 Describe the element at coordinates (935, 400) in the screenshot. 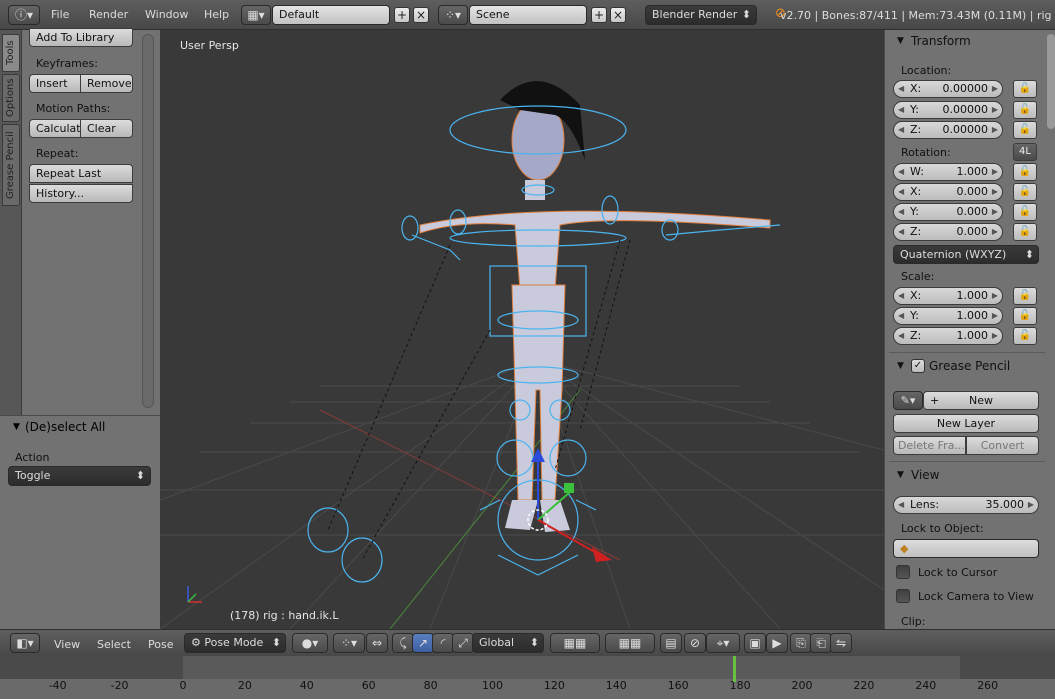

I see `plus-icon: +` at that location.